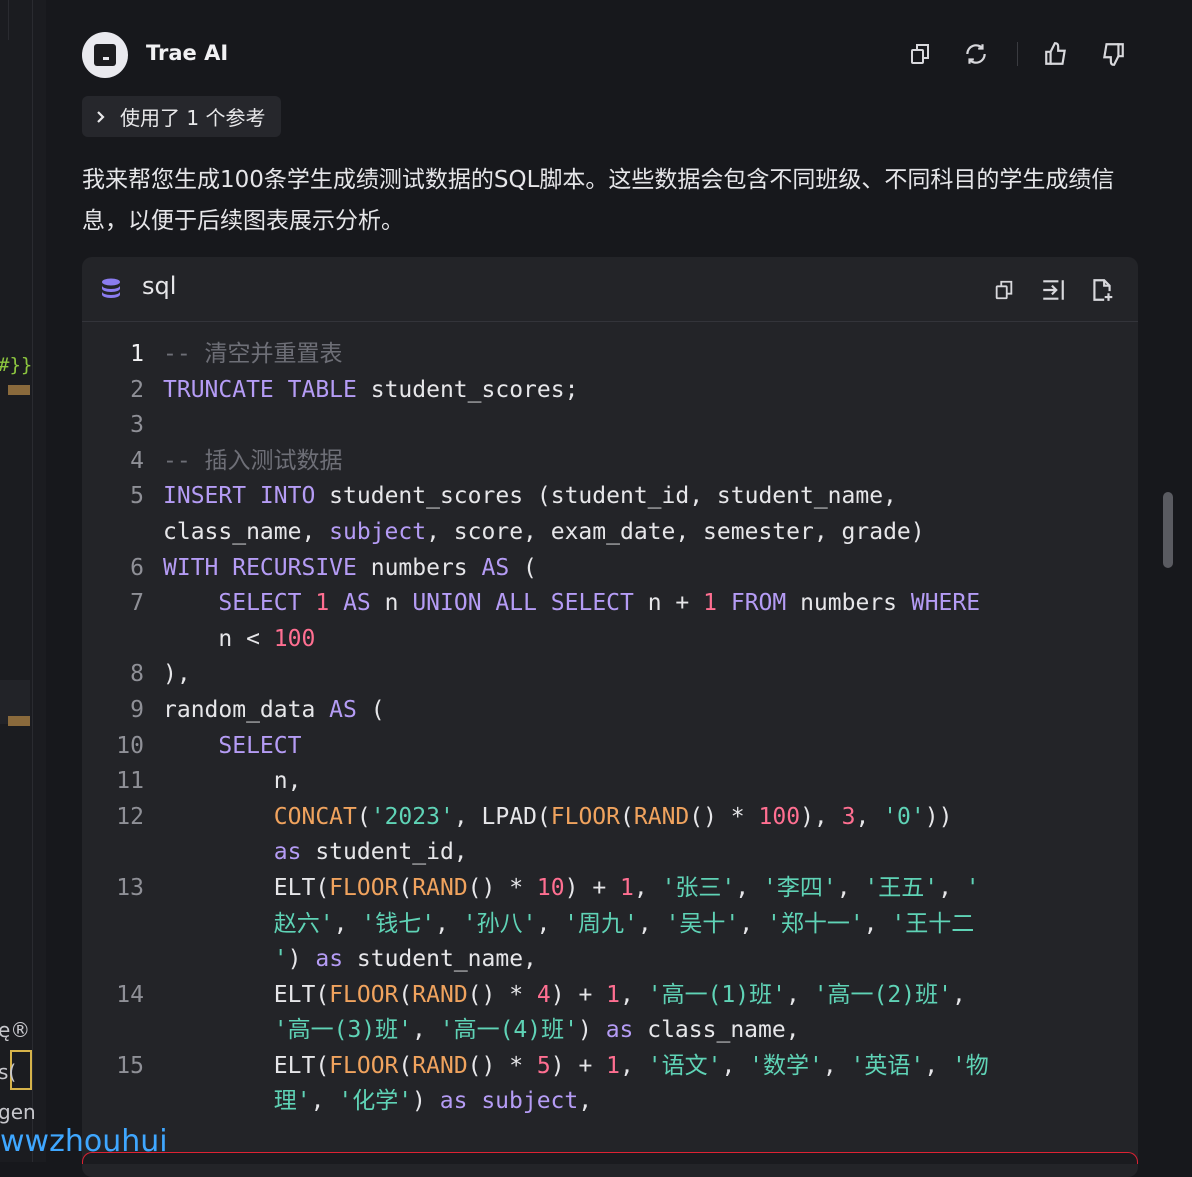  Describe the element at coordinates (18, 1112) in the screenshot. I see `editor-text-fragment: gen` at that location.